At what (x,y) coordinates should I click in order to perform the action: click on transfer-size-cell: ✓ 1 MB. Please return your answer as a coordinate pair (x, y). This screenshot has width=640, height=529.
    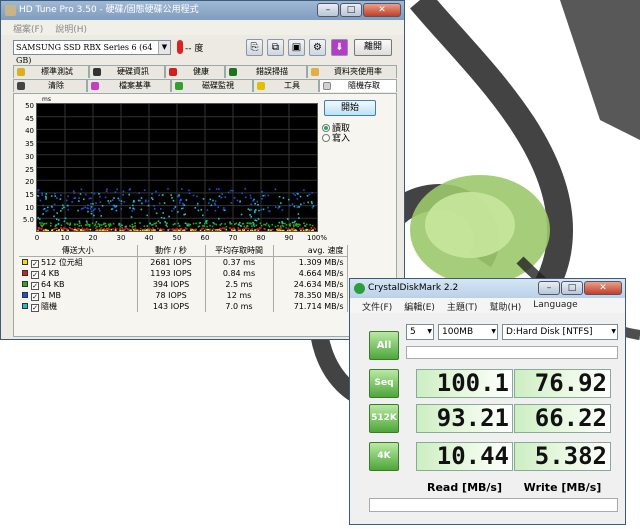
    Looking at the image, I should click on (78, 295).